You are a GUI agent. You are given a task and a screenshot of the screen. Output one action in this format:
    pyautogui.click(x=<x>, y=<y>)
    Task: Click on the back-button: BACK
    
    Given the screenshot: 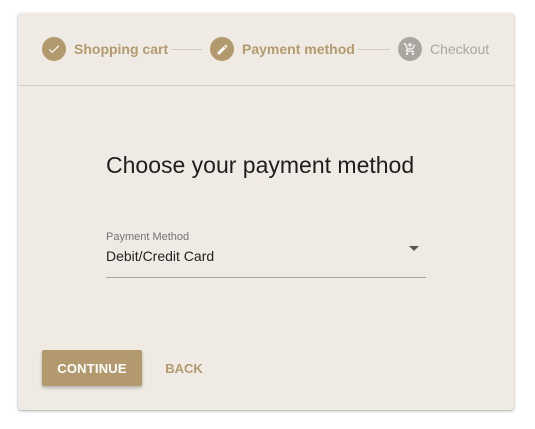 What is the action you would take?
    pyautogui.click(x=184, y=368)
    